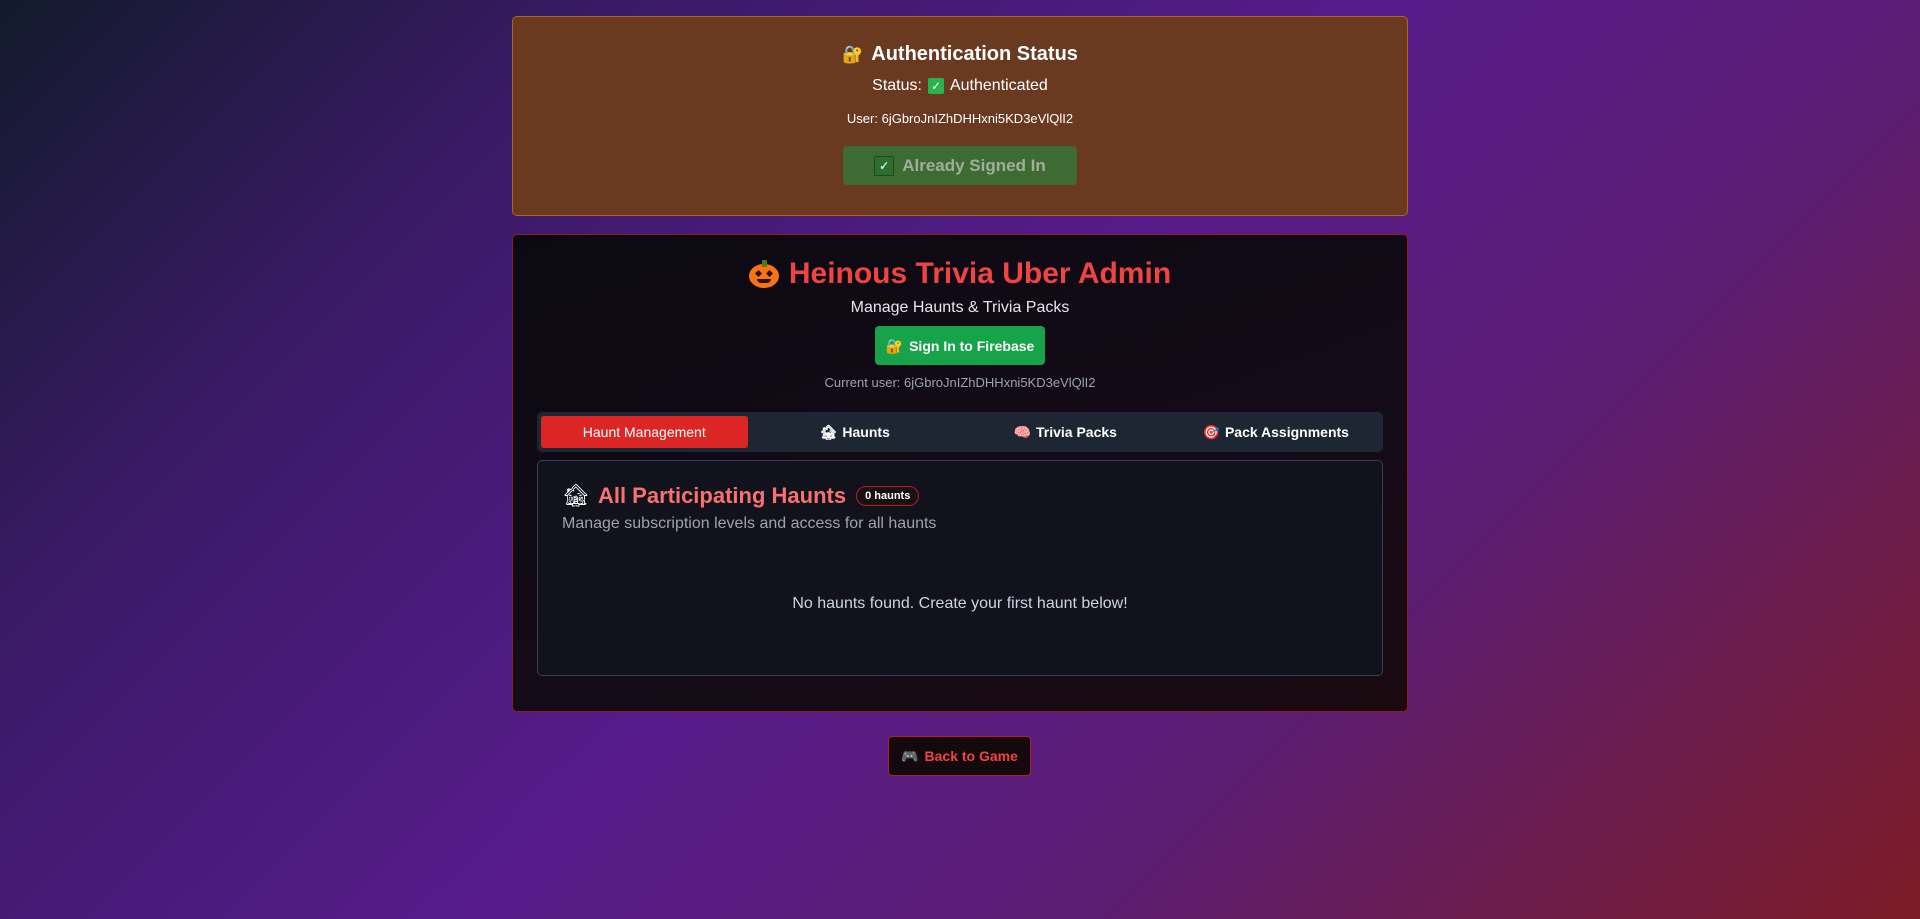 This screenshot has width=1920, height=919. I want to click on auth-user-id: User: 6jGbroJnIZhDHHxni5KD3eVlQlI2, so click(960, 118).